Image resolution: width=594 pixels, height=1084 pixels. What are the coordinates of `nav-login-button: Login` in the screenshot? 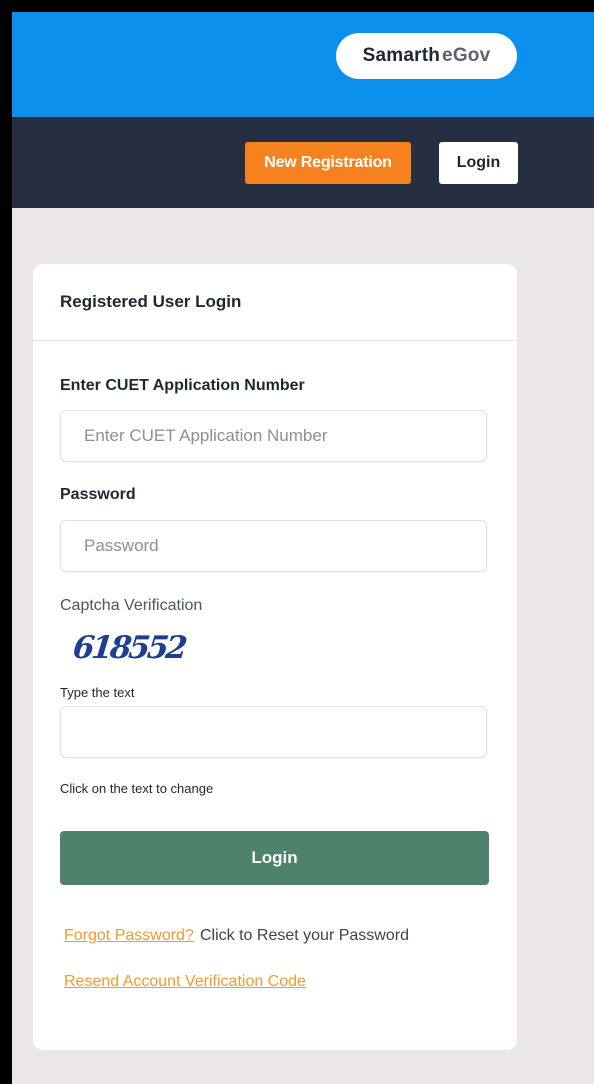 It's located at (478, 163).